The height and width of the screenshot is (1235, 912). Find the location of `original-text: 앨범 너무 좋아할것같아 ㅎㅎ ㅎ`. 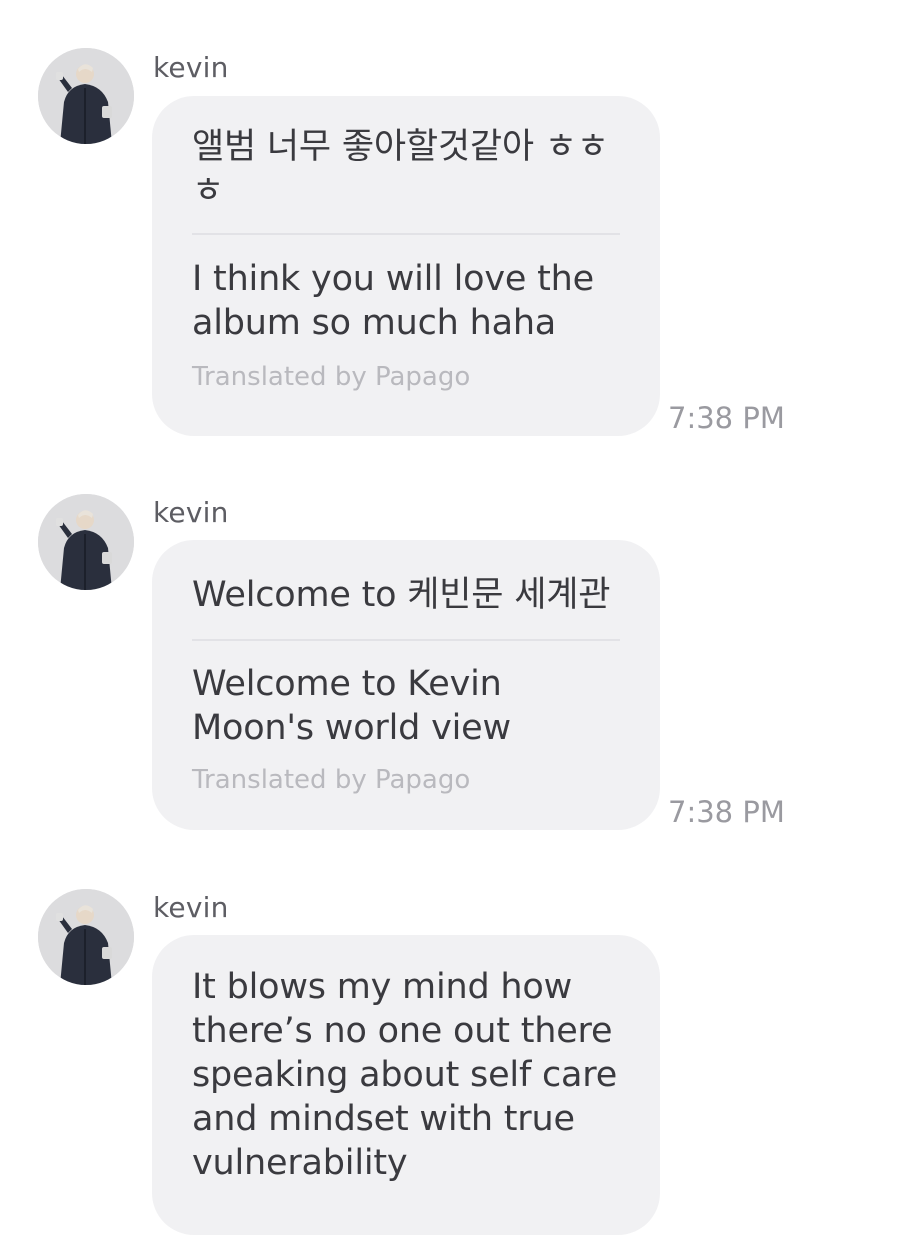

original-text: 앨범 너무 좋아할것같아 ㅎㅎ ㅎ is located at coordinates (400, 169).